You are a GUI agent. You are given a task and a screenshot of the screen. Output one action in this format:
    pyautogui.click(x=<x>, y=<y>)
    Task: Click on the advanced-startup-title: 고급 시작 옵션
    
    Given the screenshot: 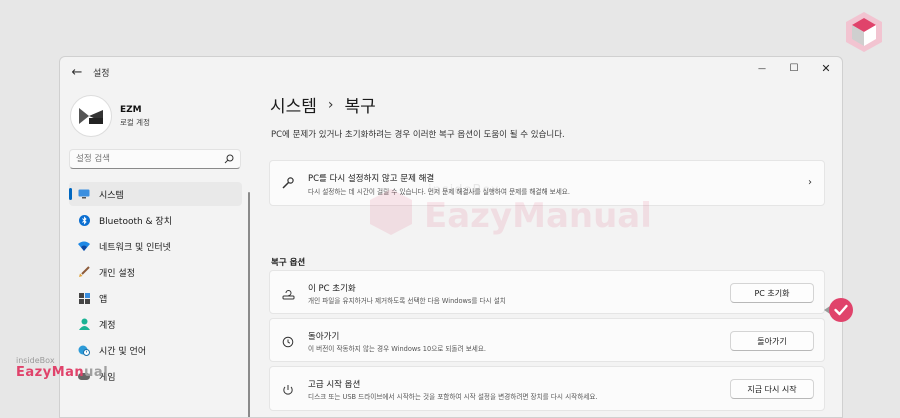 What is the action you would take?
    pyautogui.click(x=334, y=385)
    